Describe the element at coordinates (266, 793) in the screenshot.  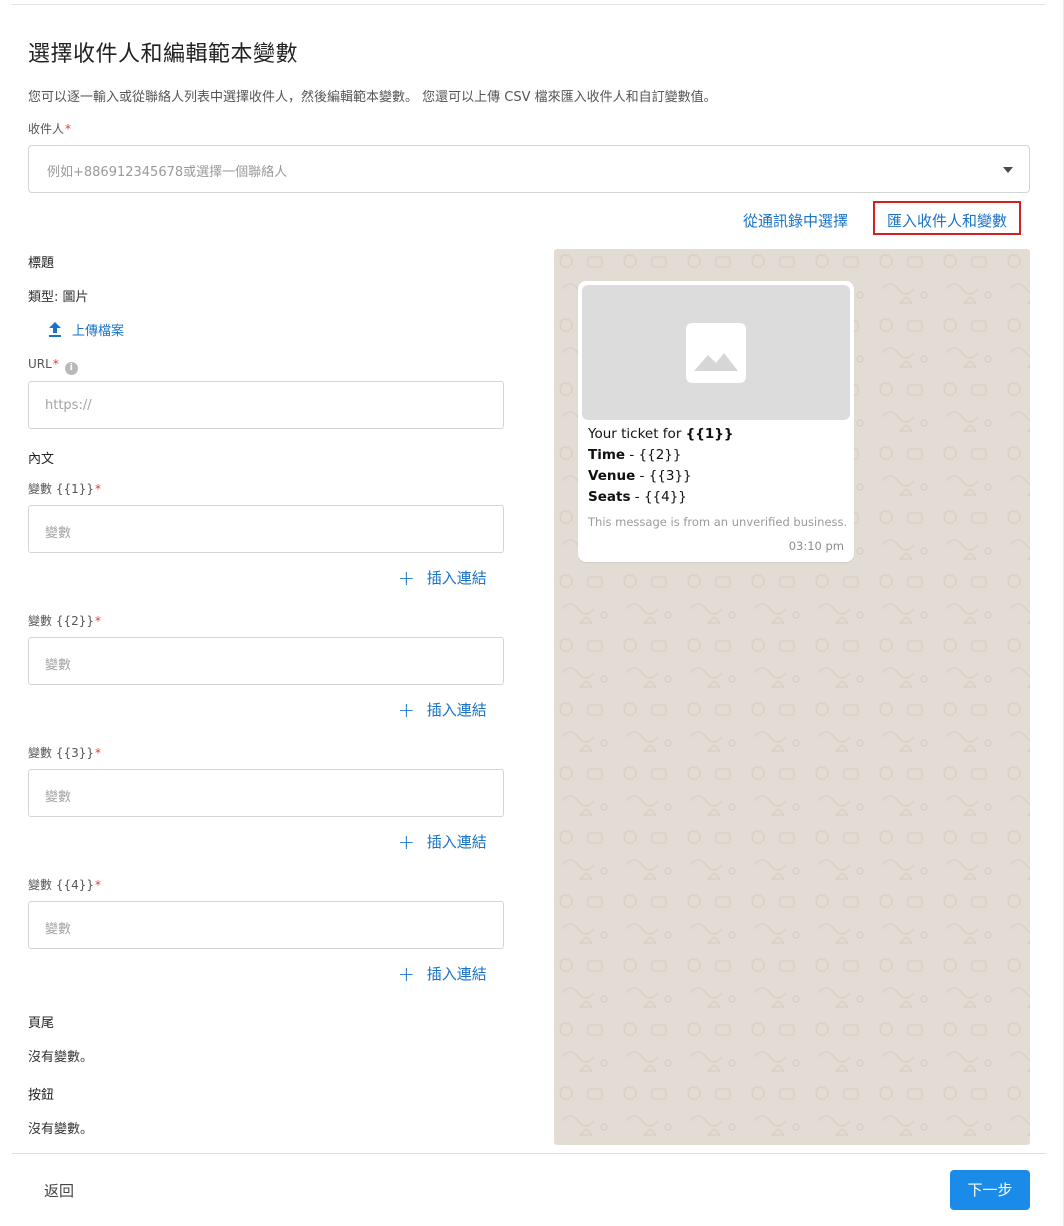
I see `variable-3-input: 變數` at that location.